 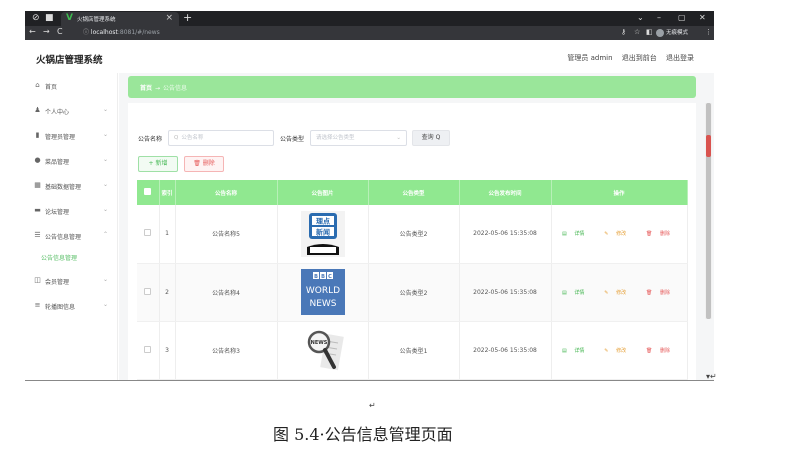 What do you see at coordinates (639, 58) in the screenshot?
I see `exit-to-front-link: 退出到前台` at bounding box center [639, 58].